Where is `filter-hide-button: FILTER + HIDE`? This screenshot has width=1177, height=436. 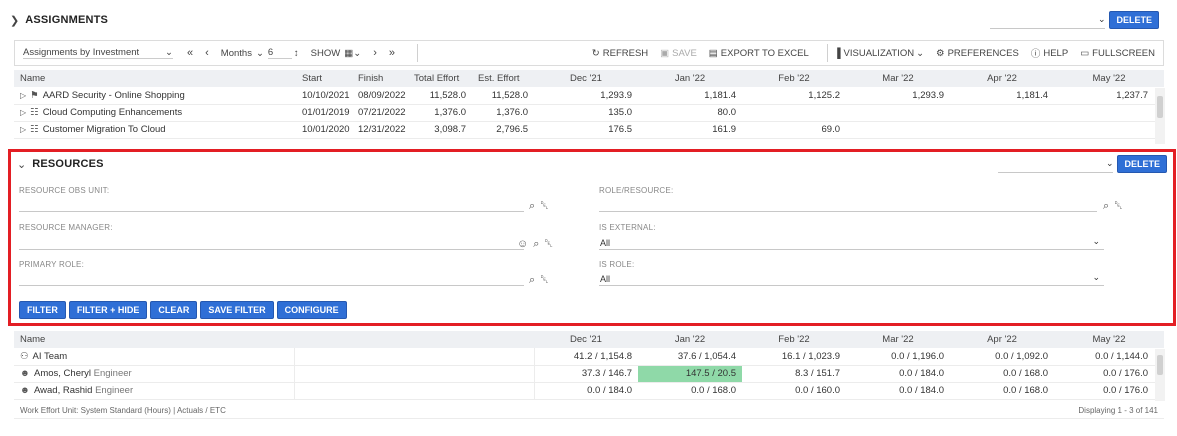 filter-hide-button: FILTER + HIDE is located at coordinates (108, 310).